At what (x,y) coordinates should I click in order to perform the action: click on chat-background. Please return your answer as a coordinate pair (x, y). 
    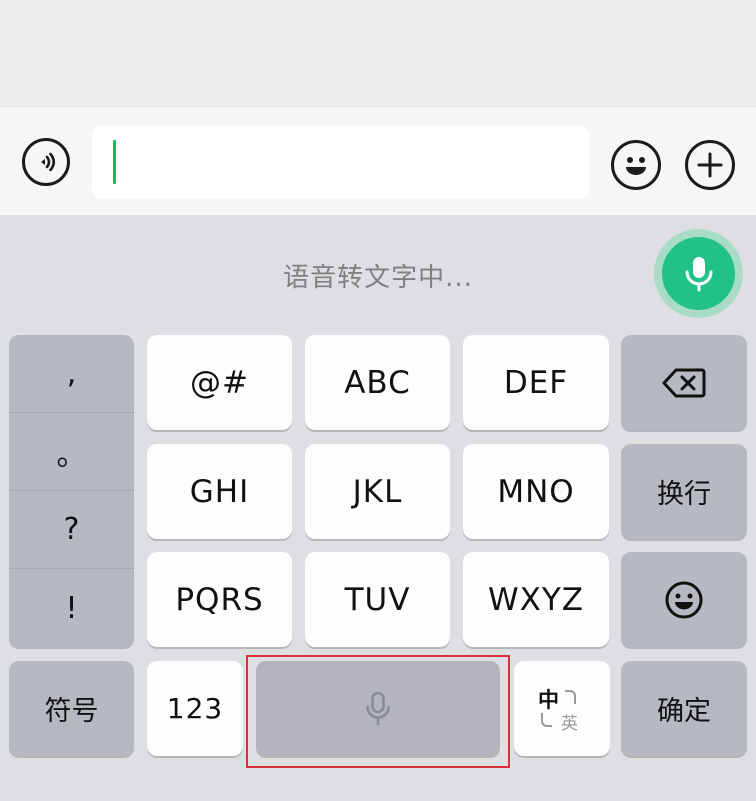
    Looking at the image, I should click on (378, 53).